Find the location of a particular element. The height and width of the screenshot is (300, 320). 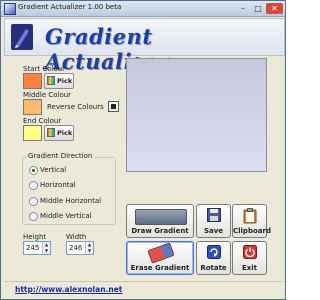

height-stepper: 245 ▲ ▼ is located at coordinates (37, 248).